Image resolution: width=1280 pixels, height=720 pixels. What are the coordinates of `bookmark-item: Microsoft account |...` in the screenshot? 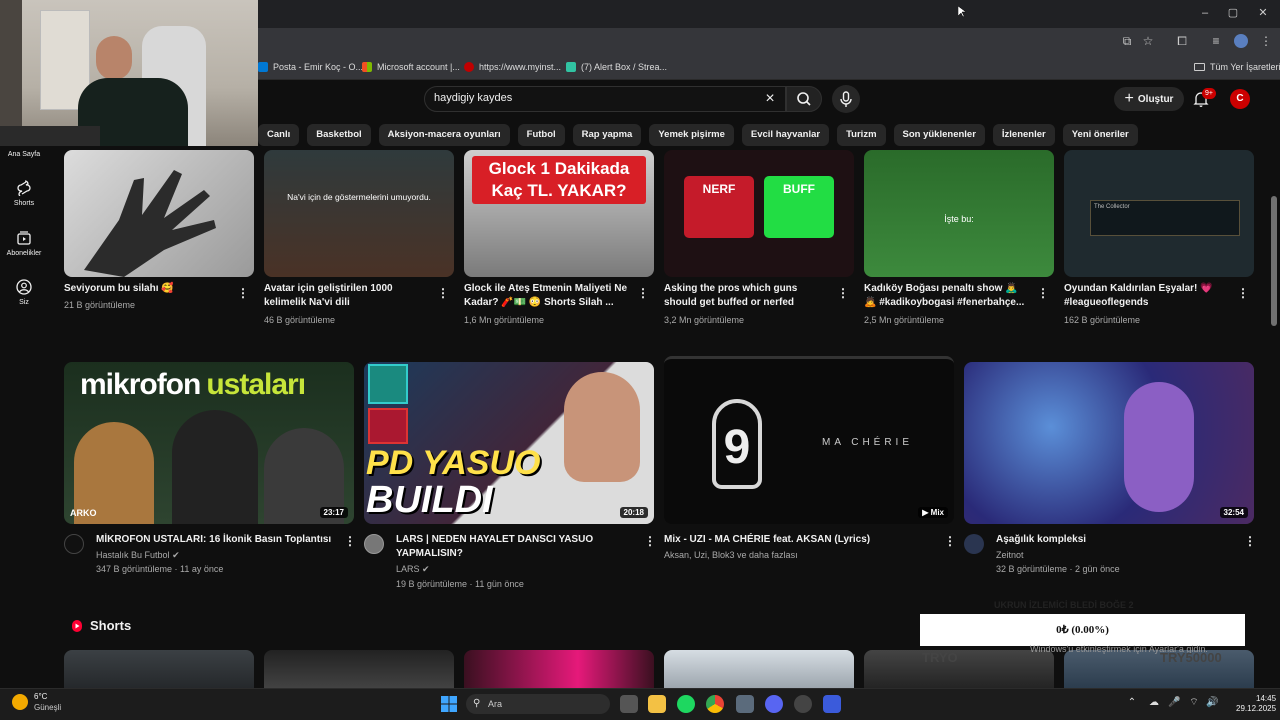 It's located at (411, 67).